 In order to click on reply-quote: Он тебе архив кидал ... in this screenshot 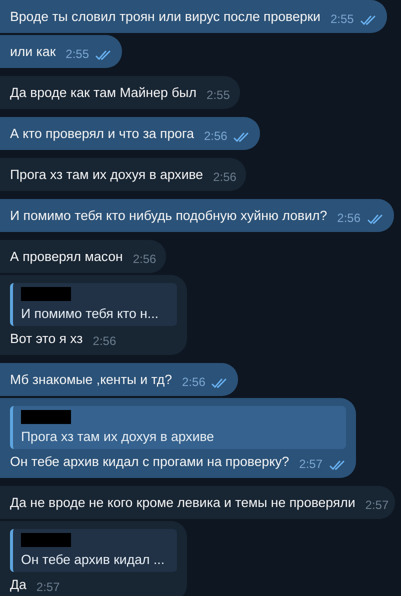, I will do `click(93, 550)`.